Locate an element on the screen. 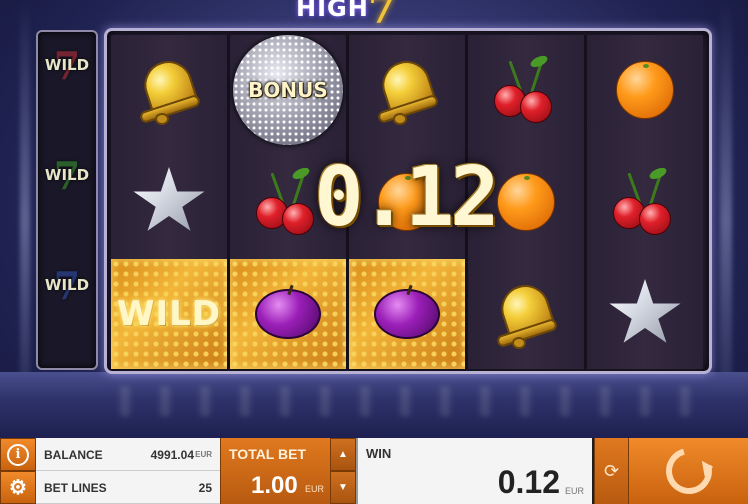 The width and height of the screenshot is (748, 504). chevron-up-icon: ▲ is located at coordinates (343, 454).